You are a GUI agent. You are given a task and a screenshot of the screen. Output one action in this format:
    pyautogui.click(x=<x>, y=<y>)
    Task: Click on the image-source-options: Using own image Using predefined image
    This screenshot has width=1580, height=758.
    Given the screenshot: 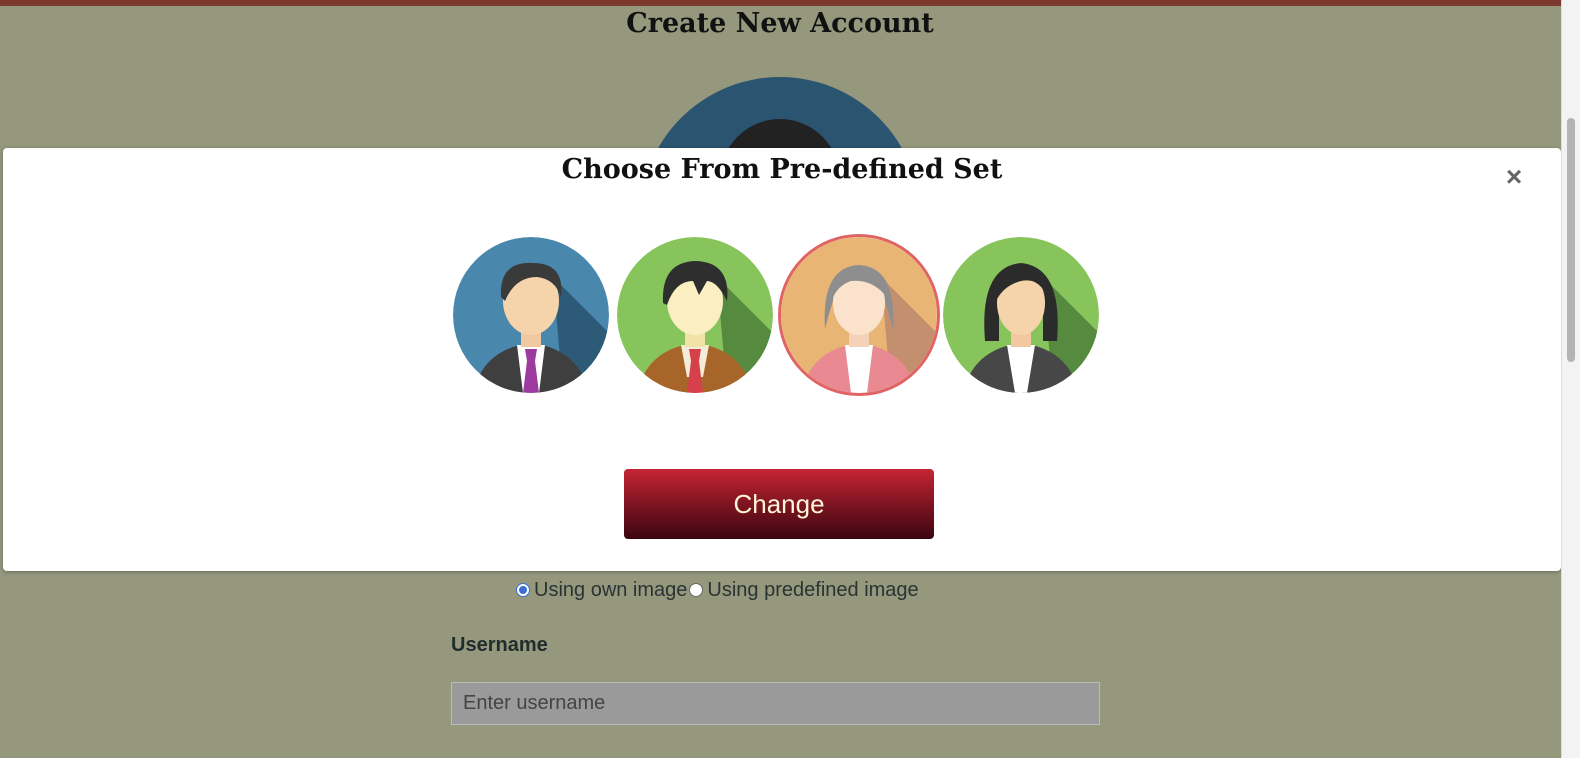 What is the action you would take?
    pyautogui.click(x=718, y=590)
    